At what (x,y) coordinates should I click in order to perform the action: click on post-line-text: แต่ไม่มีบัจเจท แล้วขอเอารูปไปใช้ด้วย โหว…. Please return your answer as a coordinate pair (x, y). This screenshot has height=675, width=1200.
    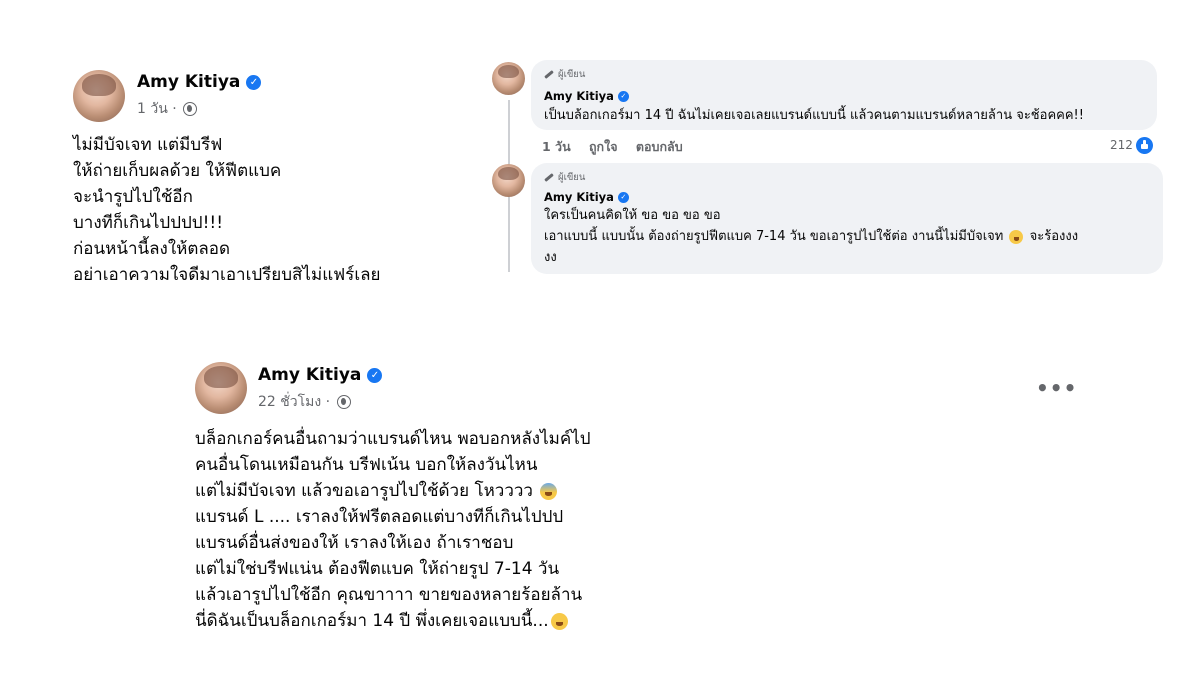
    Looking at the image, I should click on (364, 491).